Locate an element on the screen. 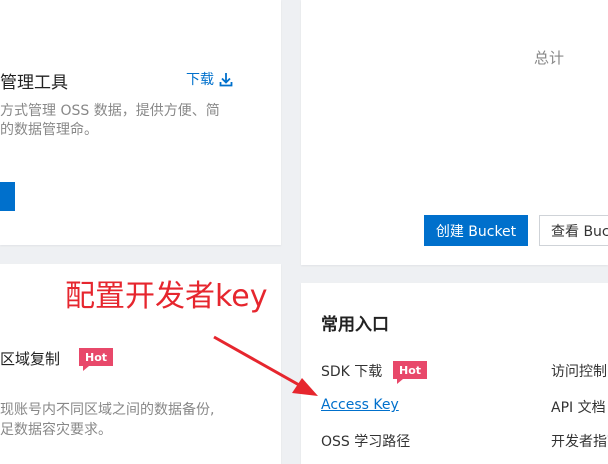  oss-learning-path-link: OSS 学习路径 is located at coordinates (365, 441).